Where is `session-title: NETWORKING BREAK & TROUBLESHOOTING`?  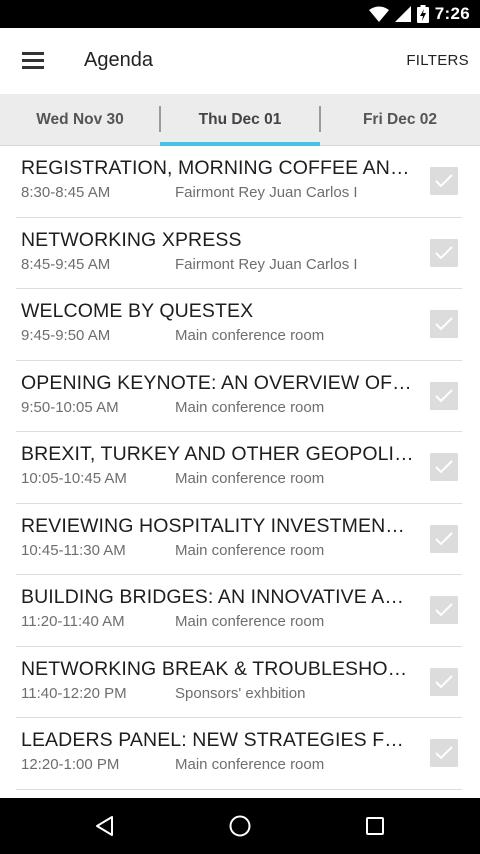 session-title: NETWORKING BREAK & TROUBLESHOOTING is located at coordinates (218, 668).